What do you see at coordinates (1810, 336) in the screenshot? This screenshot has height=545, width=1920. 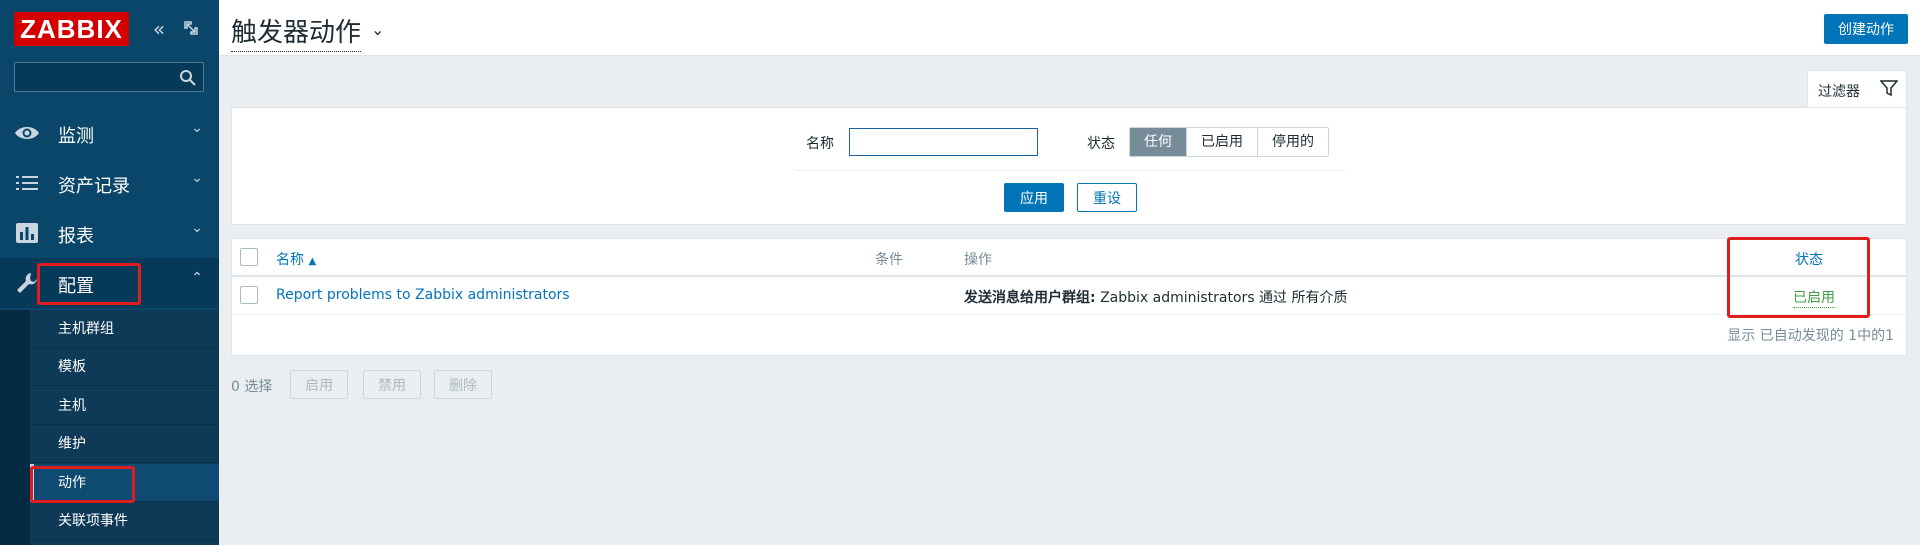 I see `table-footer-count: 显示 已自动发现的 1中的1` at bounding box center [1810, 336].